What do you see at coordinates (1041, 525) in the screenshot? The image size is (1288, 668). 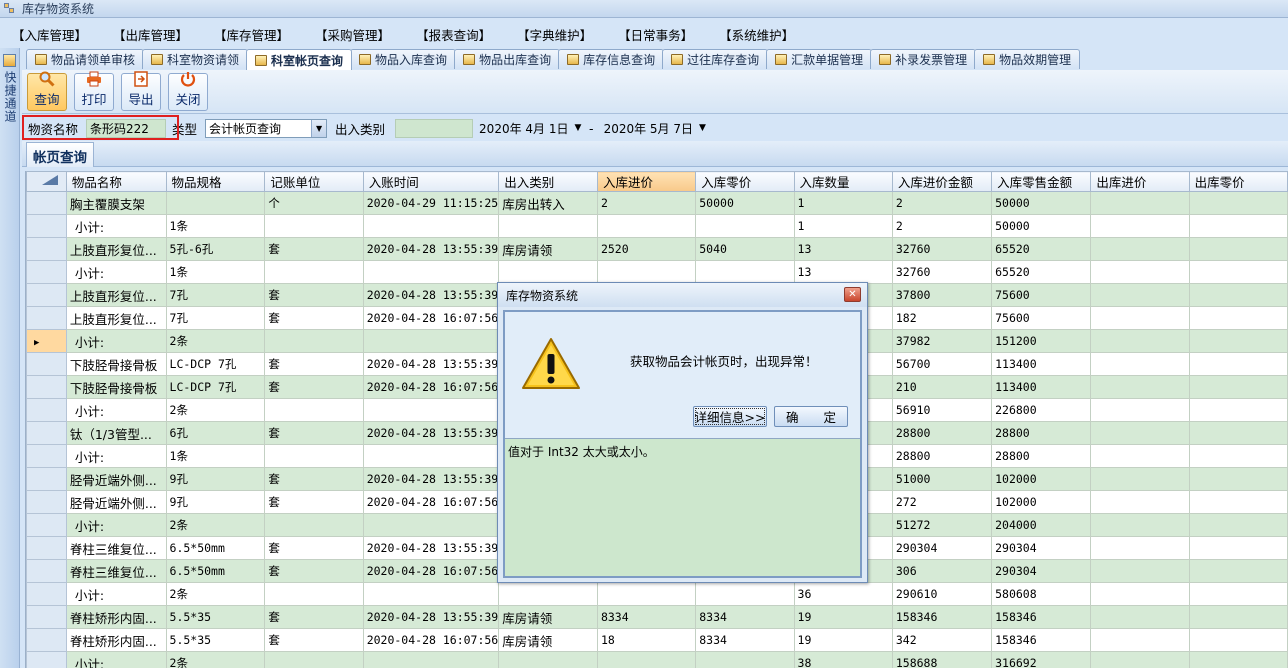 I see `table-cell: 204000` at bounding box center [1041, 525].